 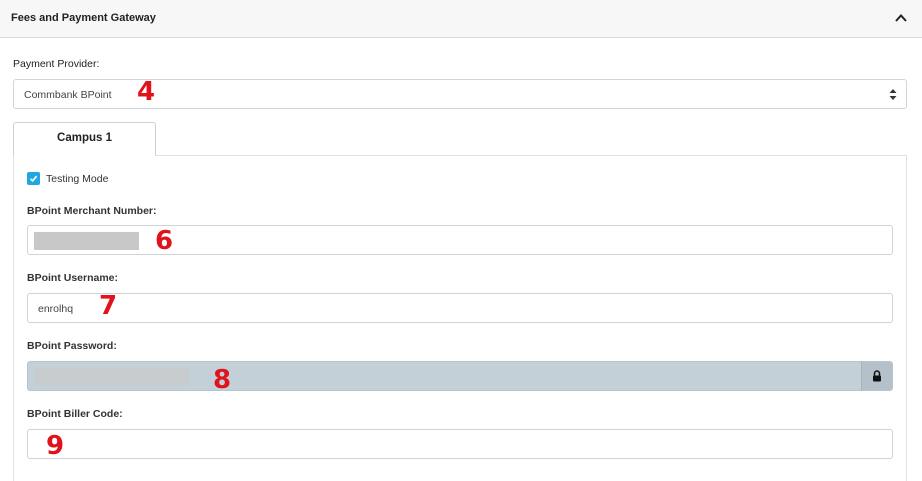 I want to click on panel-title: Fees and Payment Gateway, so click(x=83, y=18).